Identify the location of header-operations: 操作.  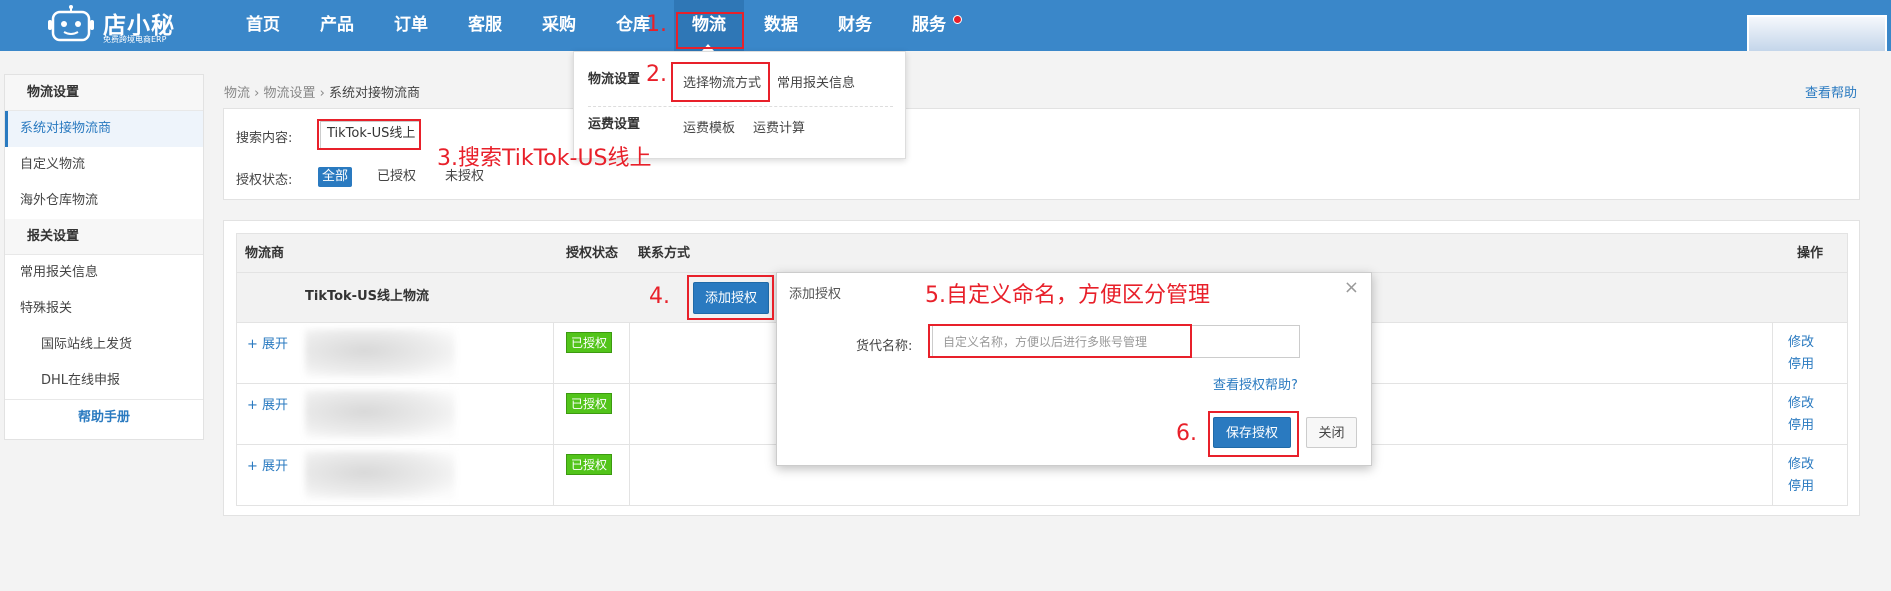
(1810, 253).